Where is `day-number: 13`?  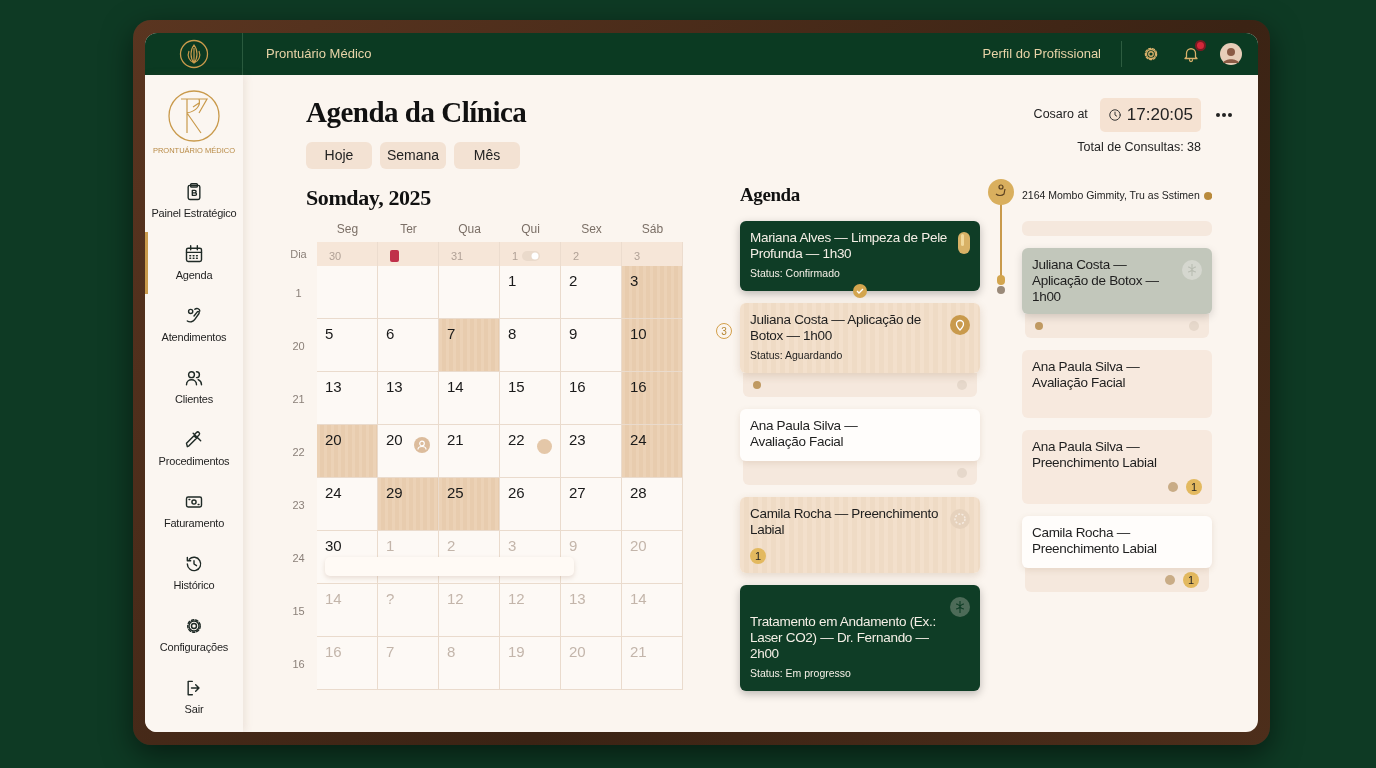 day-number: 13 is located at coordinates (394, 387).